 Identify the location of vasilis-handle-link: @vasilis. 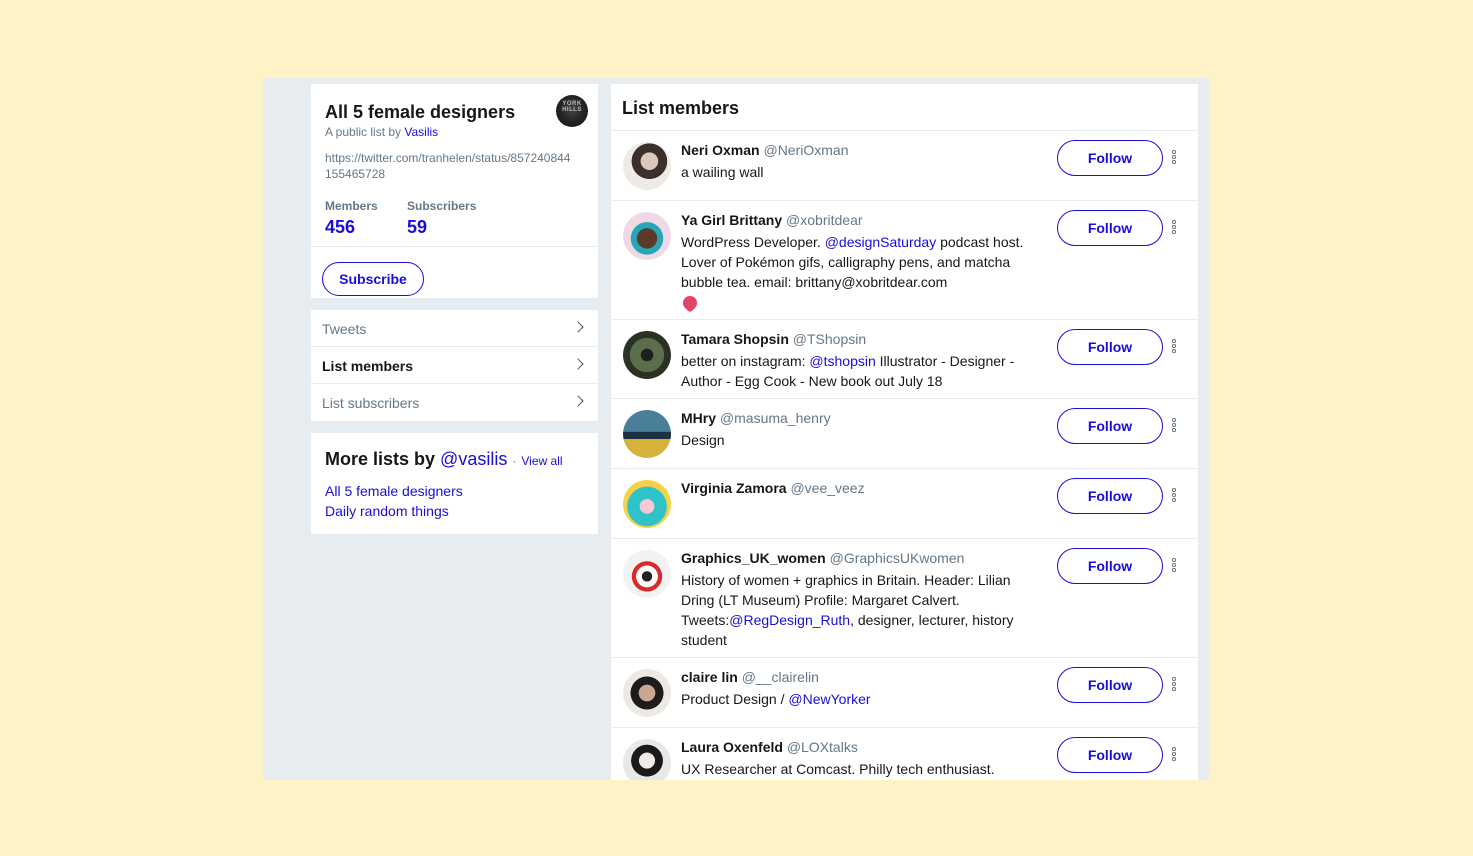
(473, 459).